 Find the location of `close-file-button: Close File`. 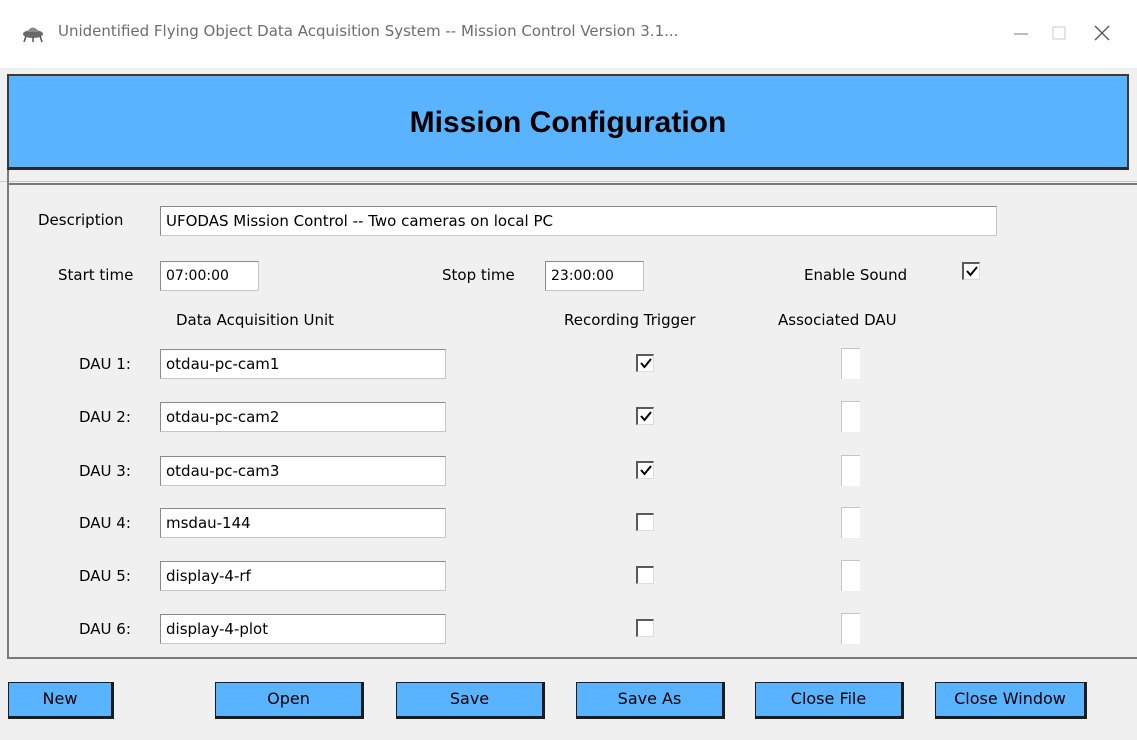

close-file-button: Close File is located at coordinates (829, 700).